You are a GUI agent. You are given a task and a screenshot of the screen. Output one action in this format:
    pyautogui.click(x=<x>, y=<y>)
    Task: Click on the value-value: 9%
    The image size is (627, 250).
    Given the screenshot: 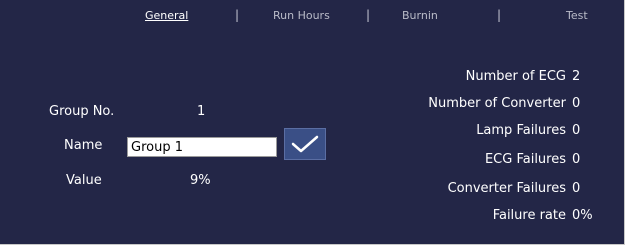 What is the action you would take?
    pyautogui.click(x=200, y=180)
    